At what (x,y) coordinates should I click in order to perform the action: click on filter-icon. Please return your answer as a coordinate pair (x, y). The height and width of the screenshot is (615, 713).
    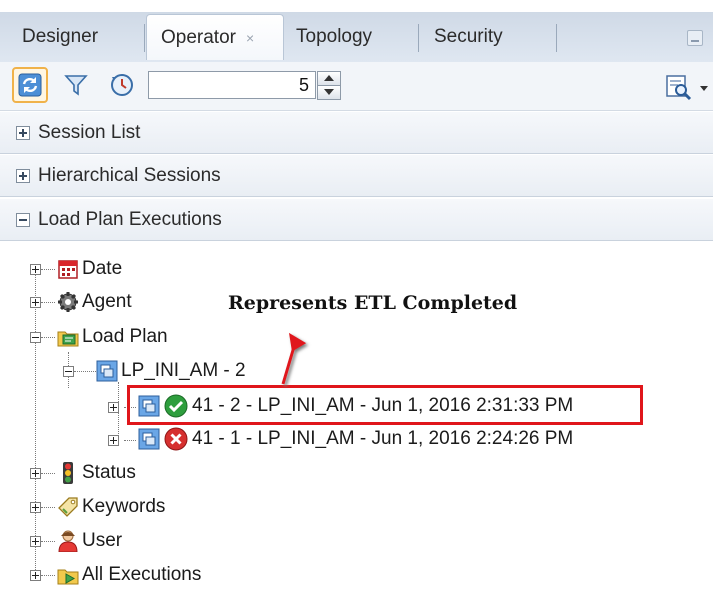
    Looking at the image, I should click on (76, 85).